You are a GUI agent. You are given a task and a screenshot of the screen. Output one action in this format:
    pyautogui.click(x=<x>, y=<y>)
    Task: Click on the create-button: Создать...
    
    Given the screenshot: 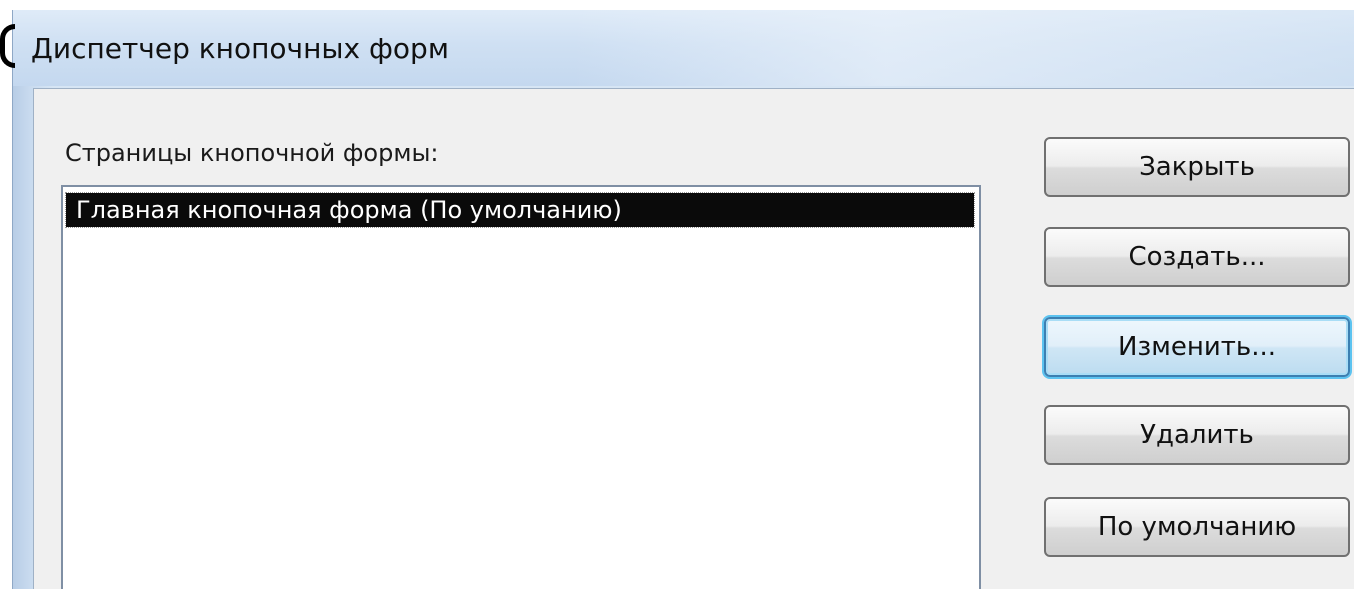 What is the action you would take?
    pyautogui.click(x=1197, y=257)
    